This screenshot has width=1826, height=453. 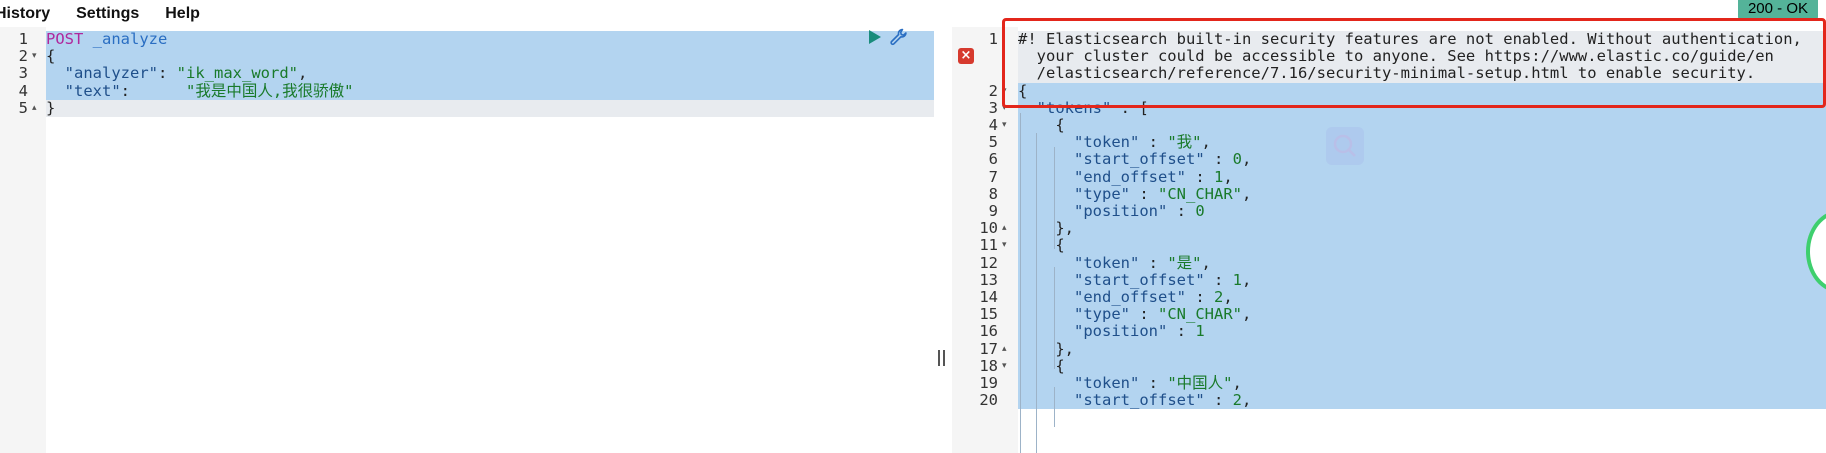 What do you see at coordinates (182, 13) in the screenshot?
I see `menu-help: Help` at bounding box center [182, 13].